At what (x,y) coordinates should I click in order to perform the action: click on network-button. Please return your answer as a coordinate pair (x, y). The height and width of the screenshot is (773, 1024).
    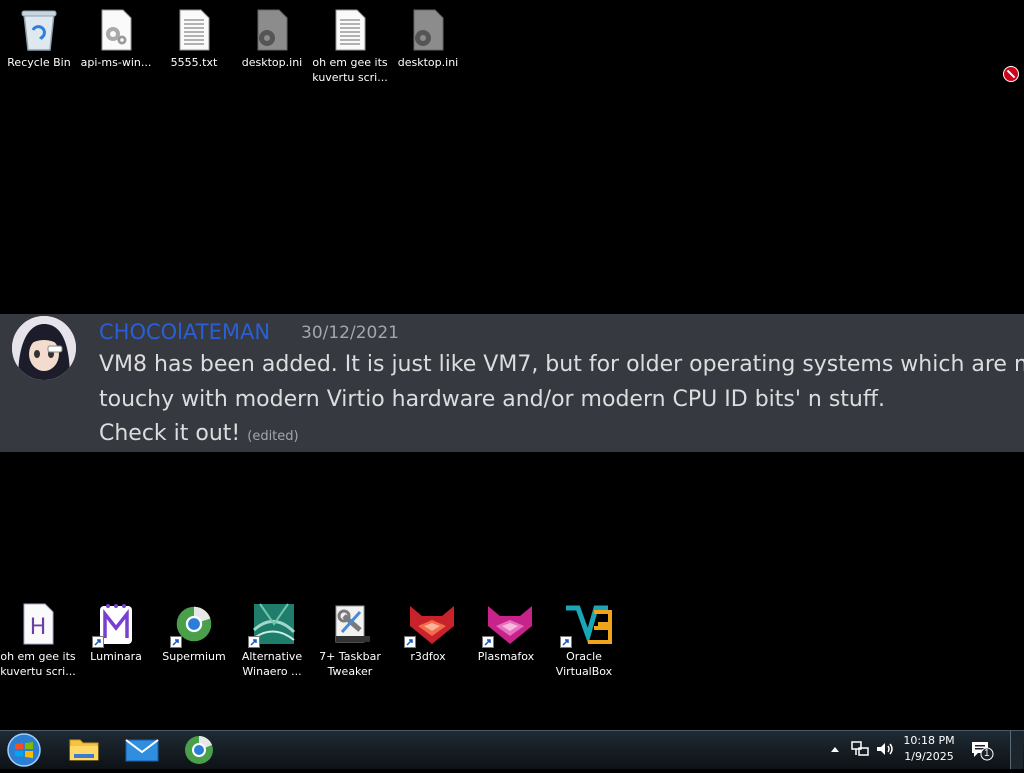
    Looking at the image, I should click on (860, 749).